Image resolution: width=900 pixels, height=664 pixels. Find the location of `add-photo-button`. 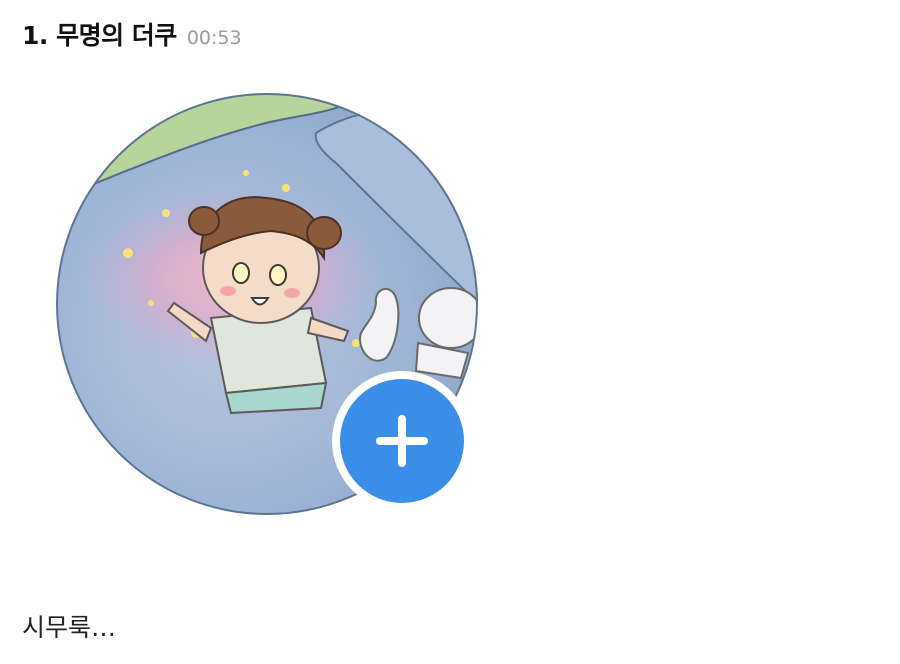

add-photo-button is located at coordinates (402, 441).